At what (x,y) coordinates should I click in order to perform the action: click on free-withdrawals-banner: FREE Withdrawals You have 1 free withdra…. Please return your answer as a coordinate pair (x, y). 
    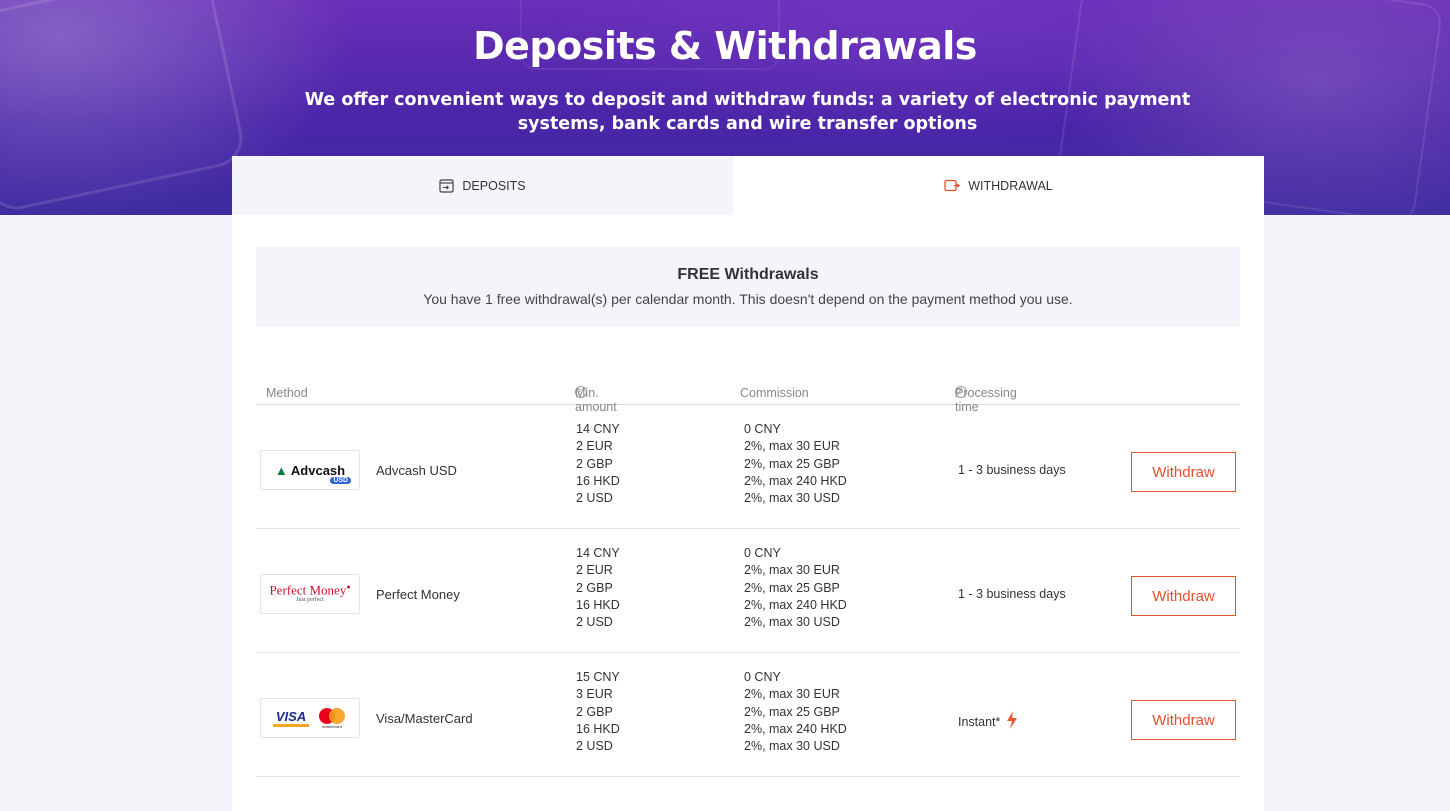
    Looking at the image, I should click on (748, 287).